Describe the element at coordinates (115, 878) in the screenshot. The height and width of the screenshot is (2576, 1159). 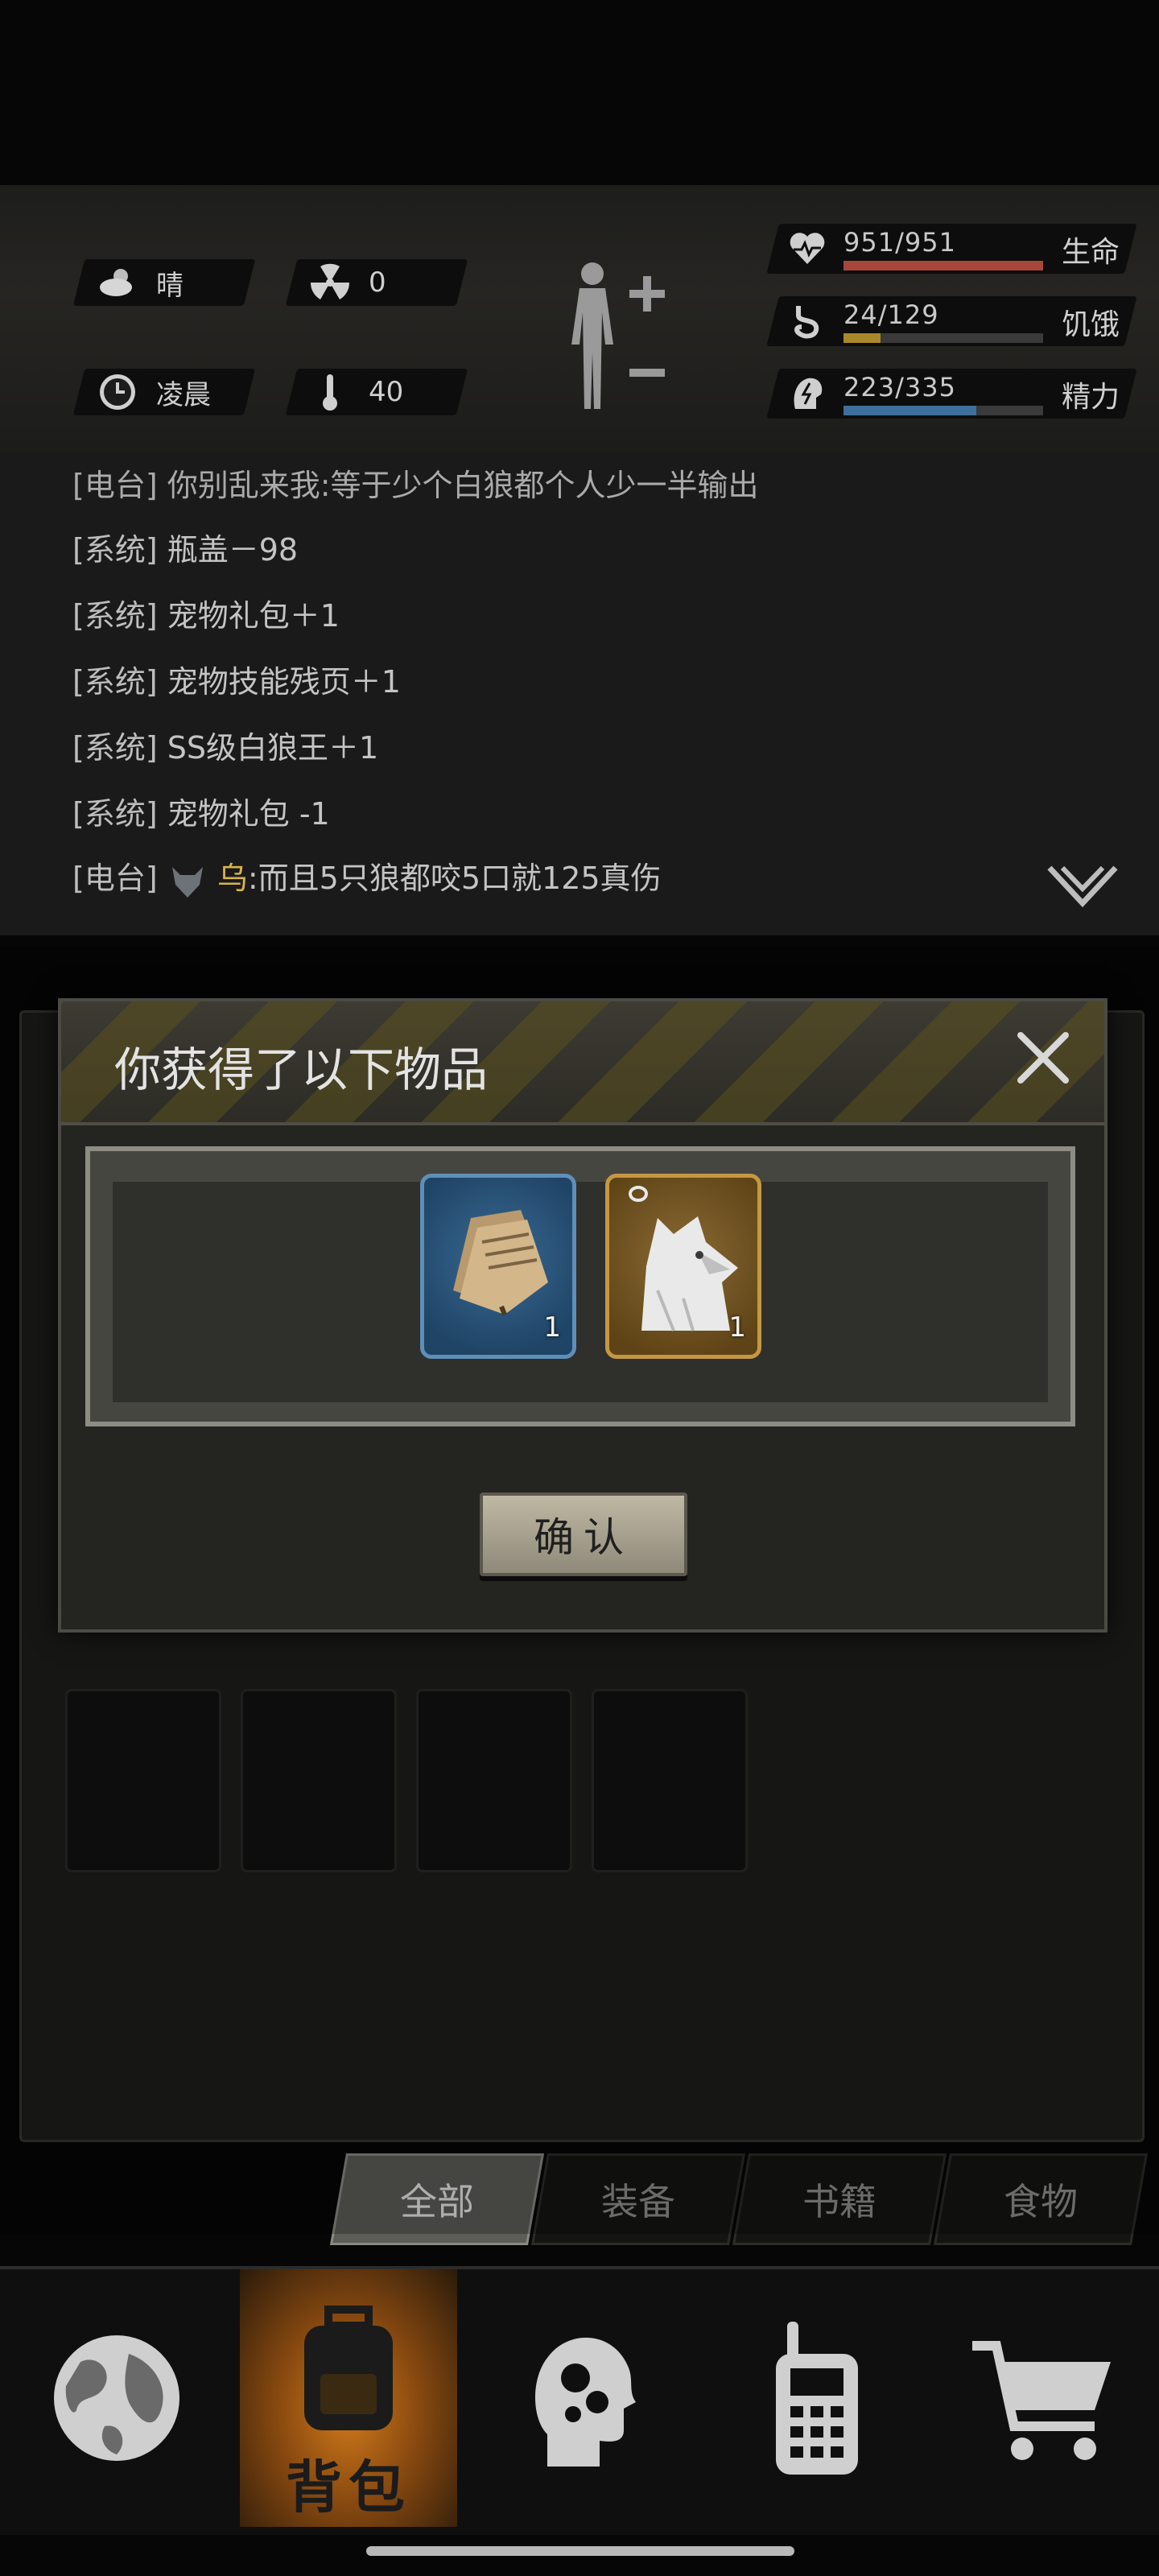
I see `log-tag: [电台]` at that location.